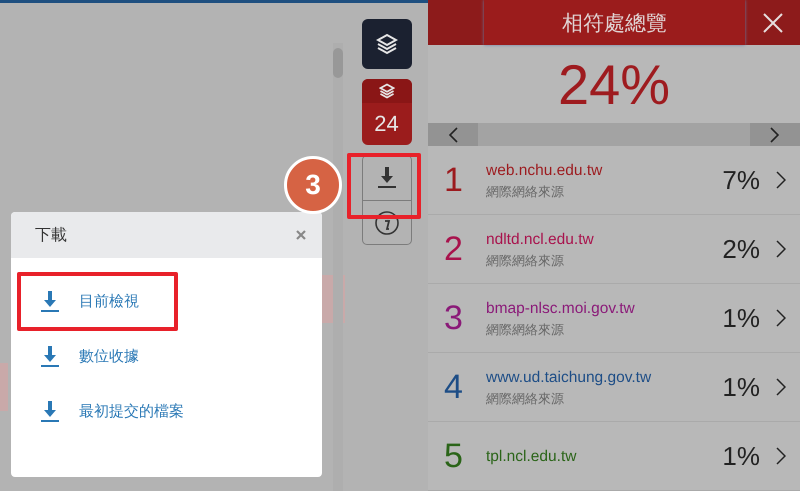  I want to click on source-domain: web.nchu.edu.tw, so click(545, 171).